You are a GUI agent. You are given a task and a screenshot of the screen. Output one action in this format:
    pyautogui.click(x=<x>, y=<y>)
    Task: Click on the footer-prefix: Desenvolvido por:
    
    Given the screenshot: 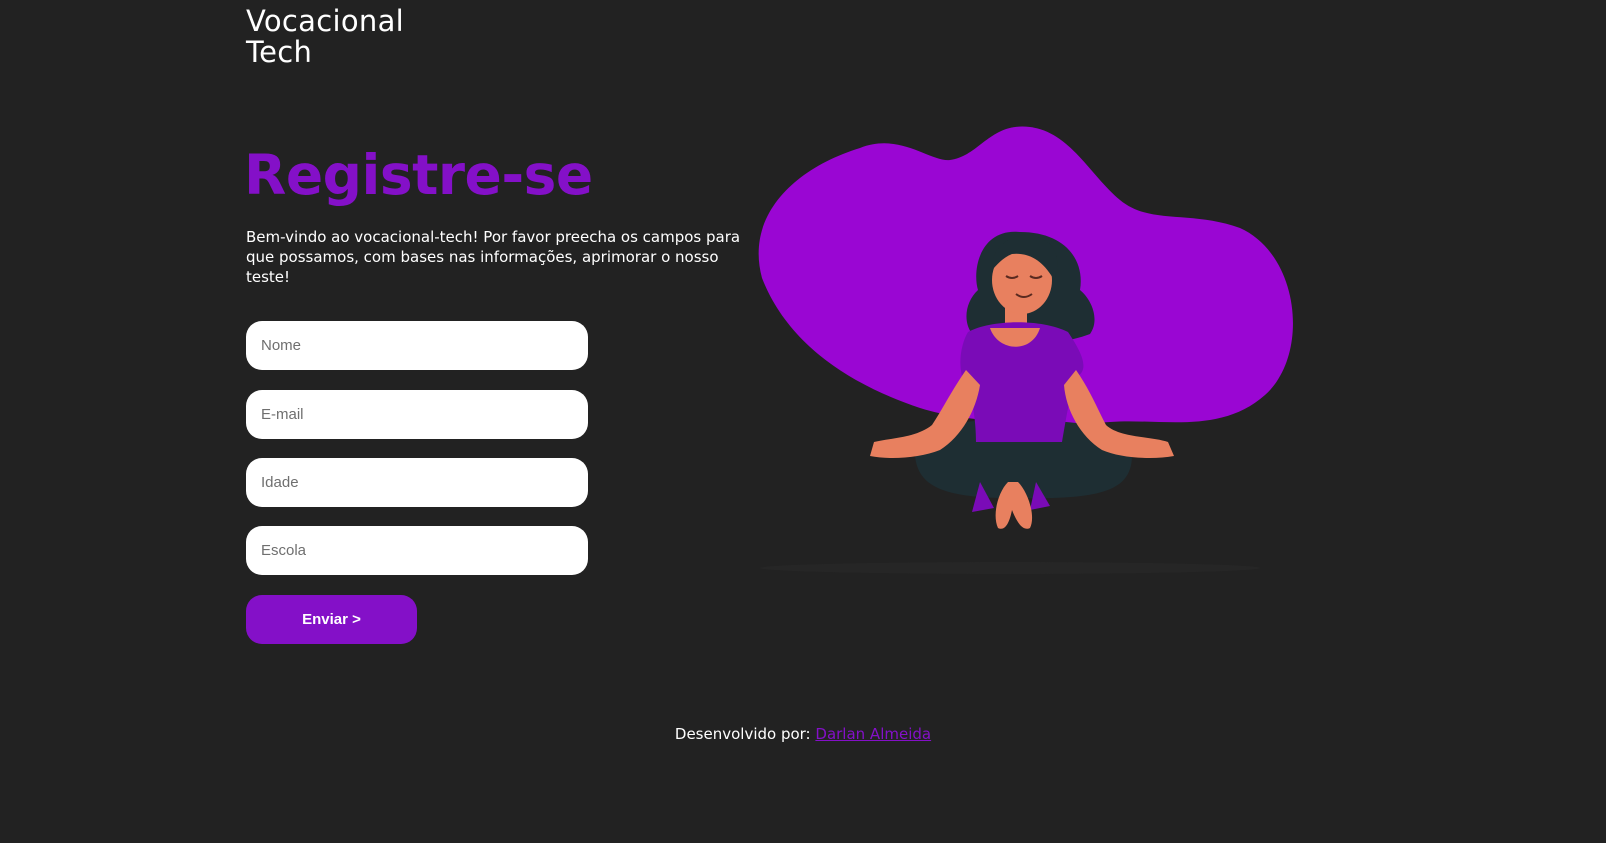 What is the action you would take?
    pyautogui.click(x=742, y=734)
    